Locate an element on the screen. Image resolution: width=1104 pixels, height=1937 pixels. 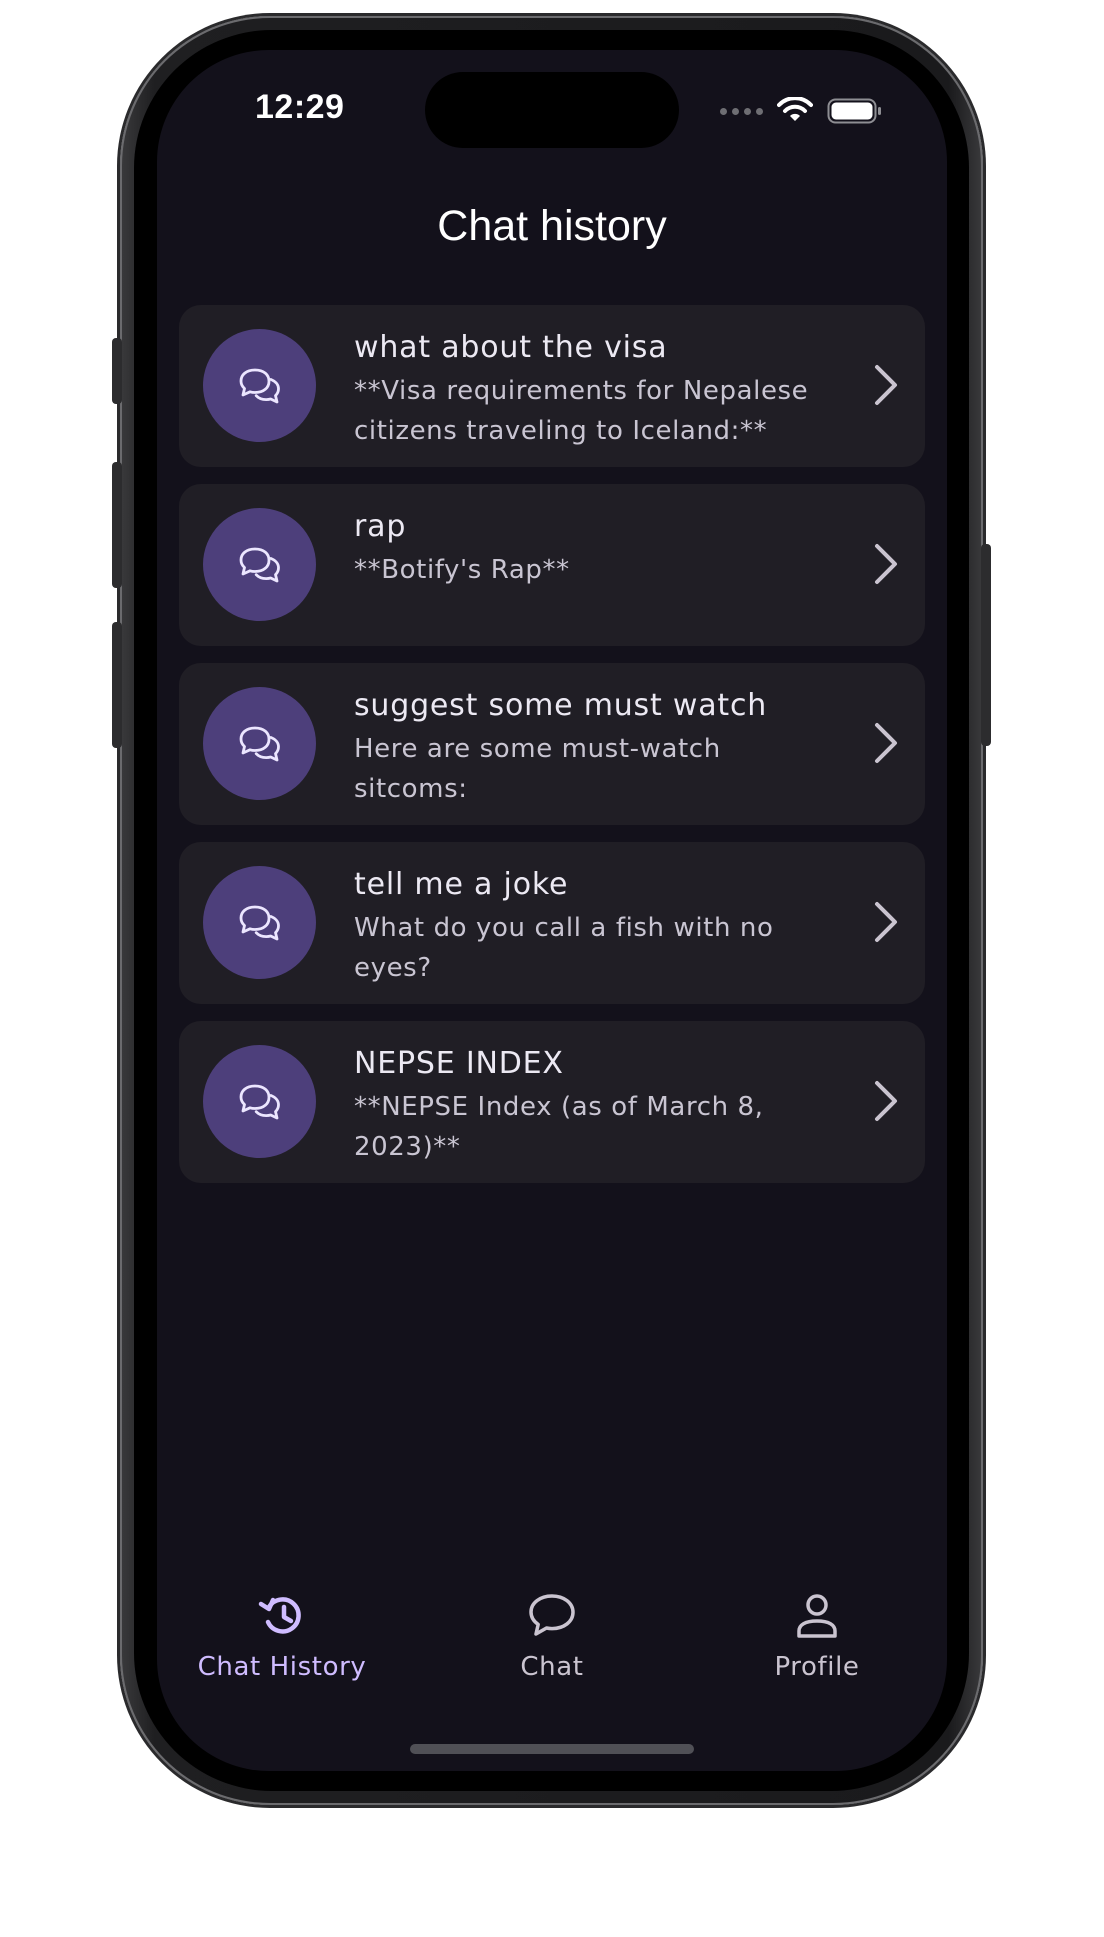
status-time: 12:29 is located at coordinates (300, 107).